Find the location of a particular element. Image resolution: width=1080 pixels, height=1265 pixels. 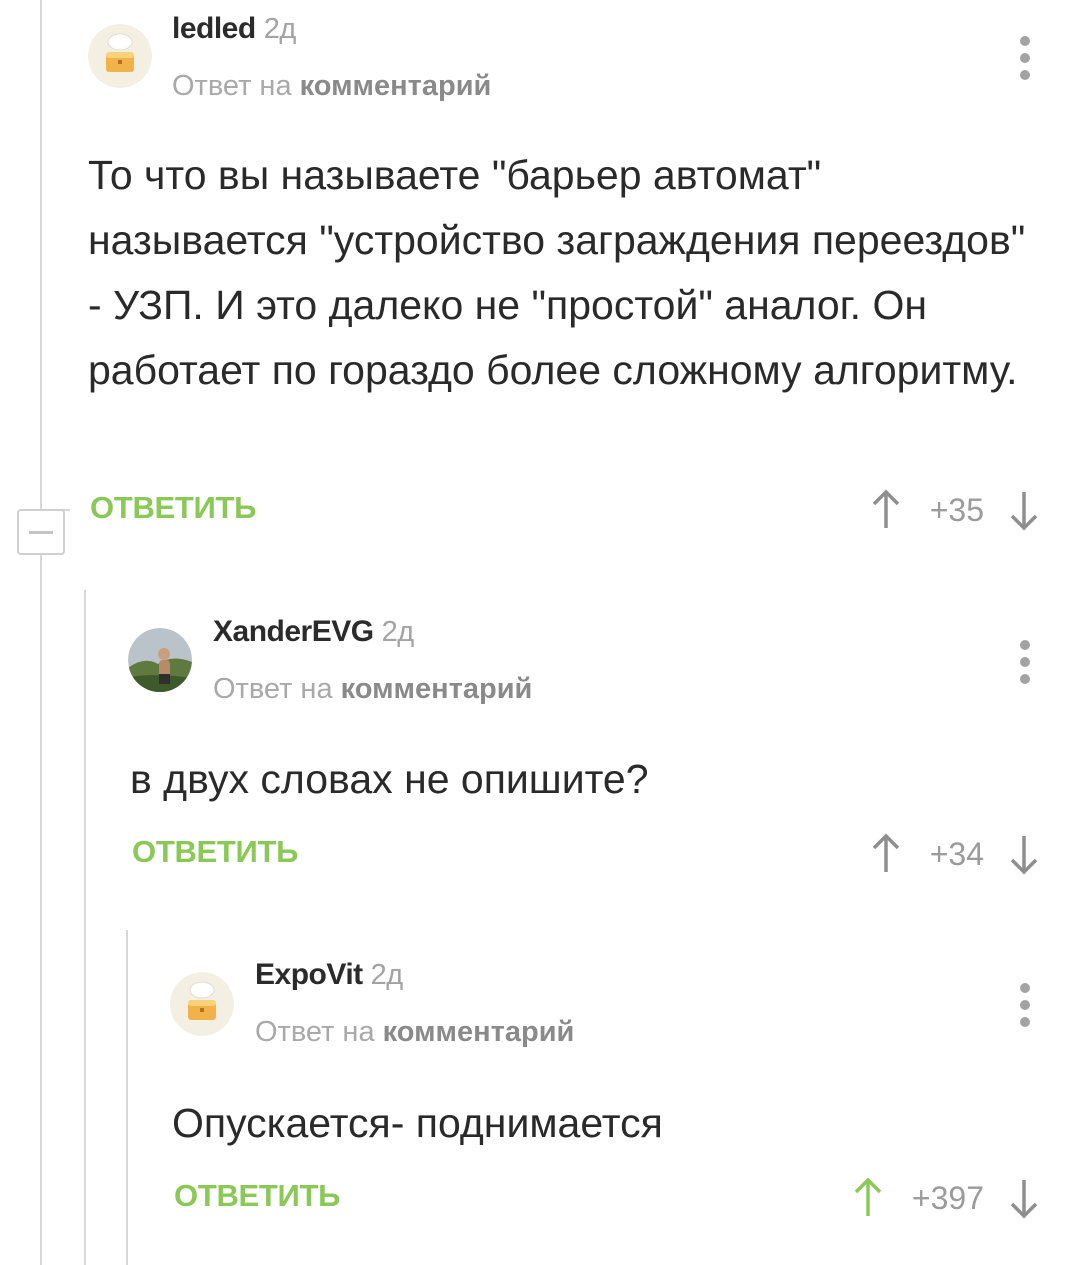

vote-controls: +397 is located at coordinates (946, 1198).